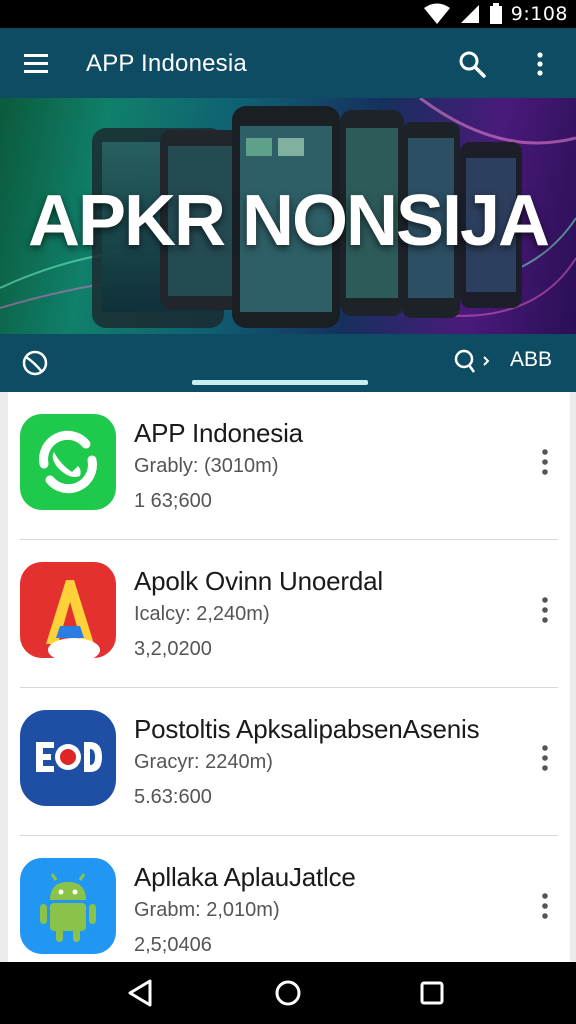 The width and height of the screenshot is (576, 1024). I want to click on wifi-icon, so click(436, 13).